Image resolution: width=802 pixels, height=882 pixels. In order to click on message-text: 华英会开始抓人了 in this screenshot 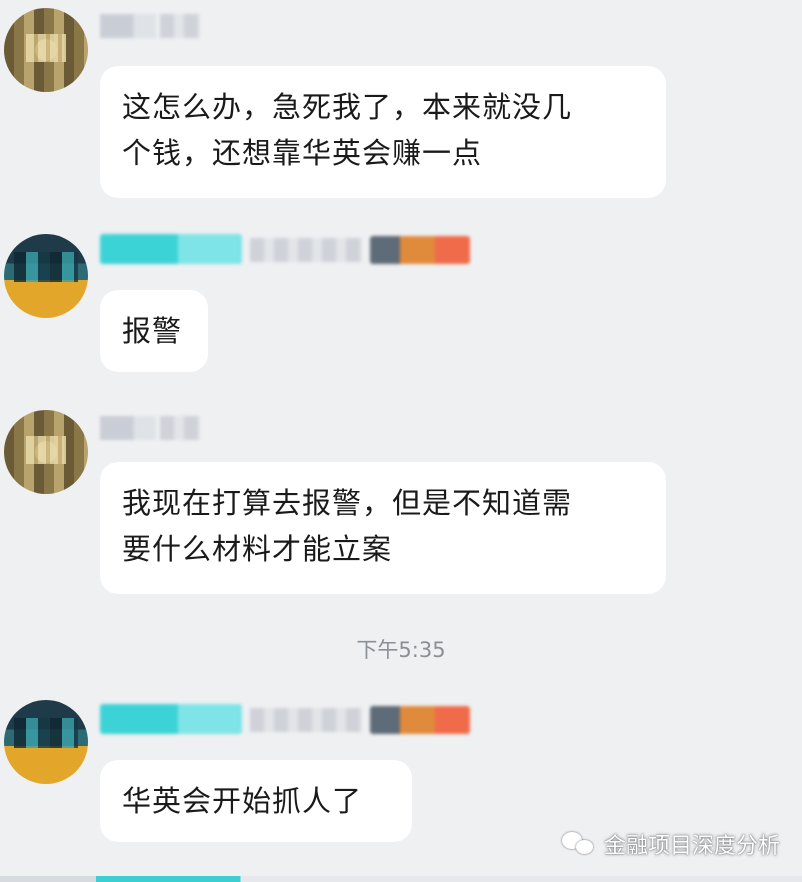, I will do `click(242, 801)`.